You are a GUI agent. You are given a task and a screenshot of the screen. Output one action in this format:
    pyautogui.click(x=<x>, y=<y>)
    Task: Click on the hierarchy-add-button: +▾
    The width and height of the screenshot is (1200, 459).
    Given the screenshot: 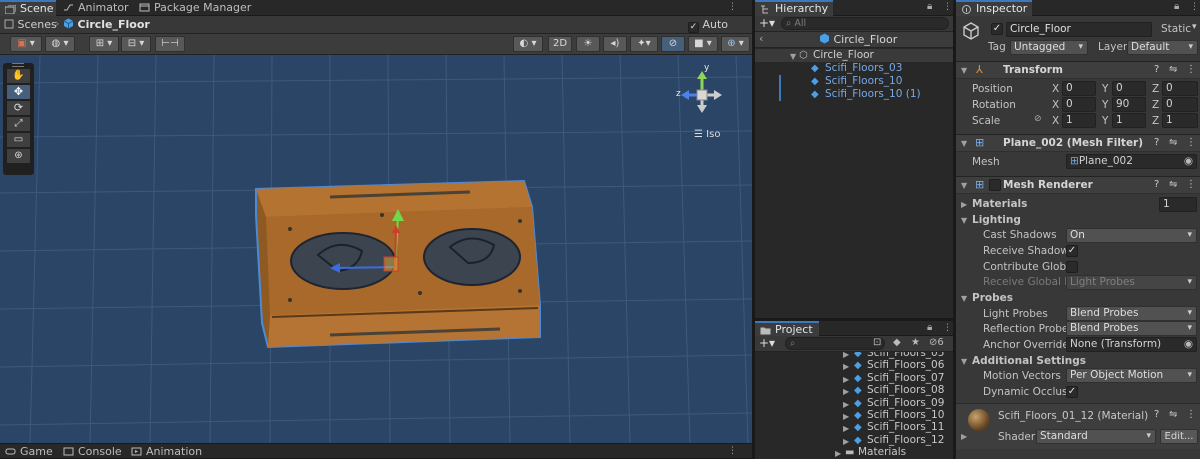 What is the action you would take?
    pyautogui.click(x=767, y=23)
    